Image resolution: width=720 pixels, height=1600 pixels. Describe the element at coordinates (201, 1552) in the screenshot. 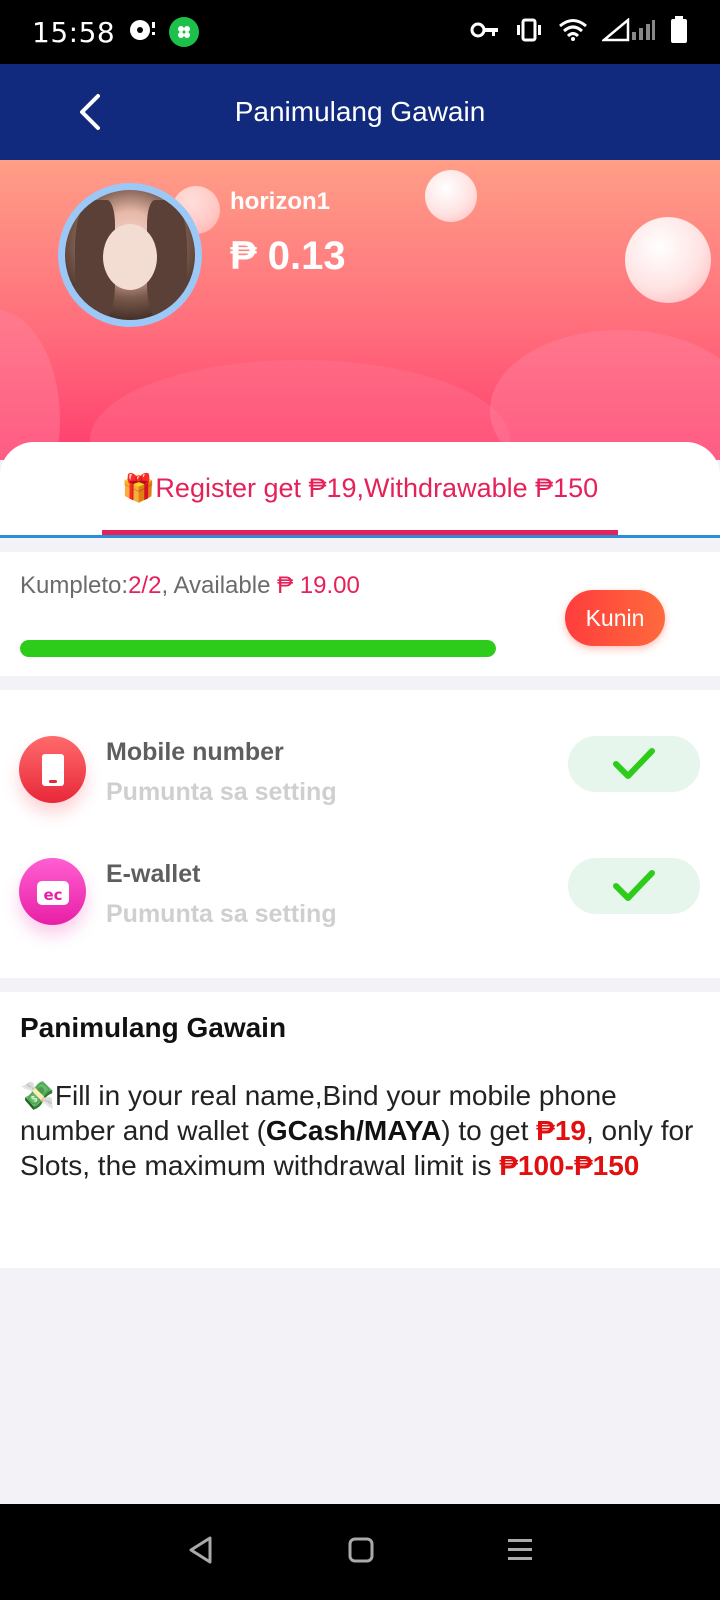

I see `nav-back-icon` at that location.